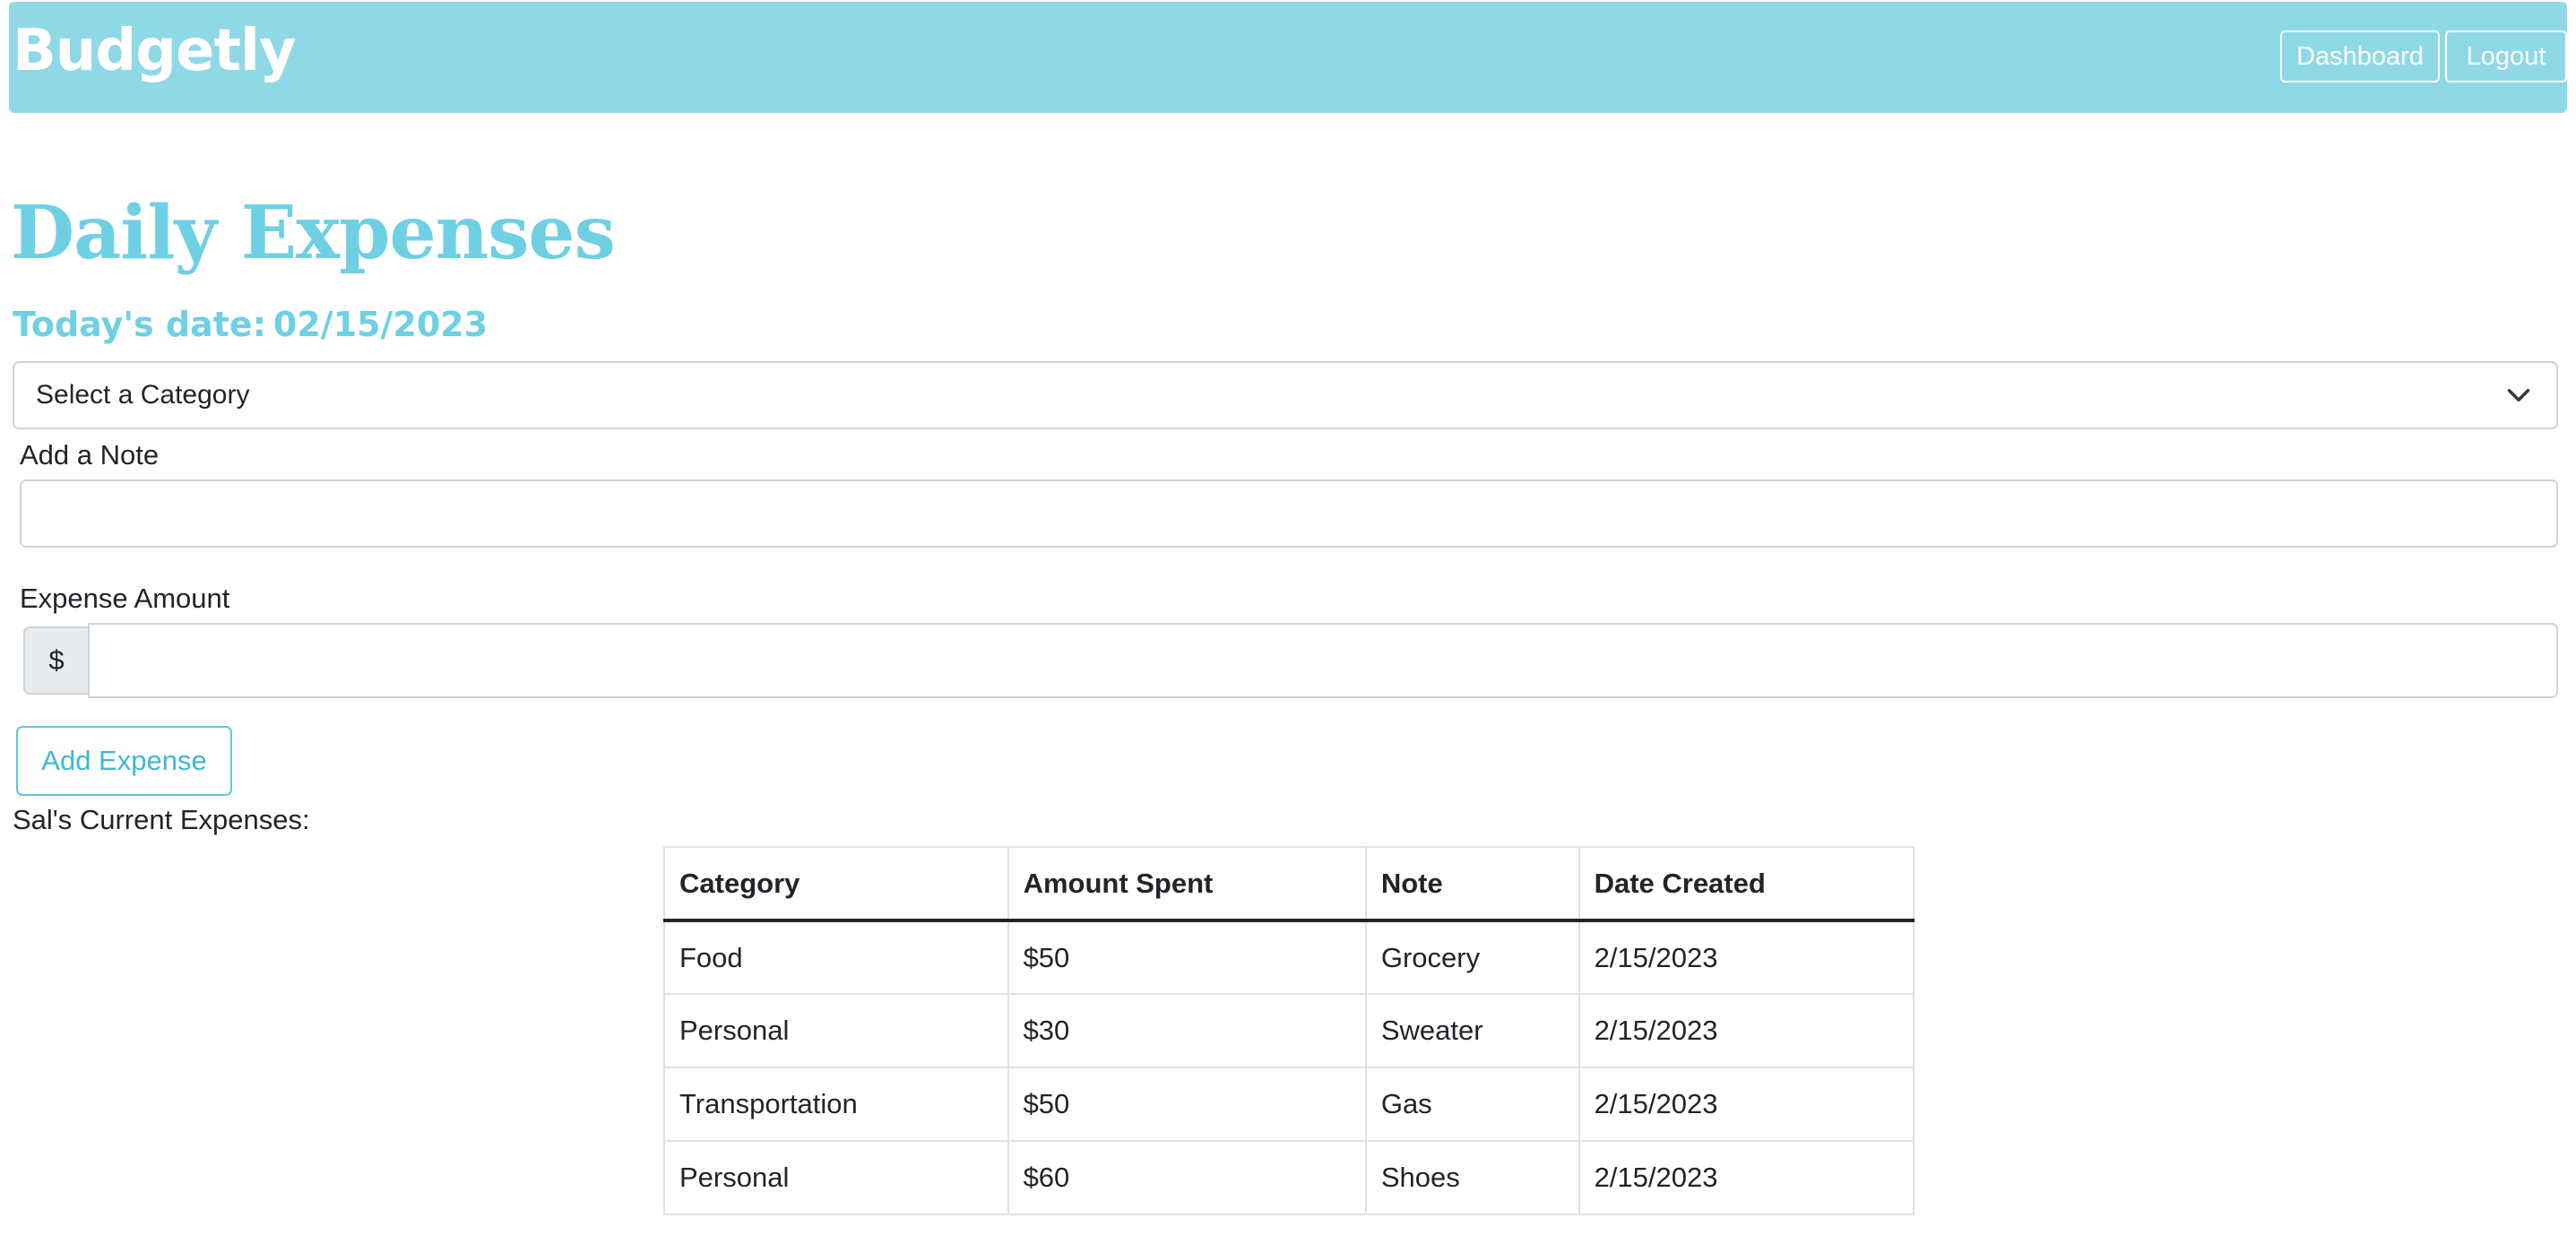 This screenshot has height=1244, width=2576. What do you see at coordinates (1472, 884) in the screenshot?
I see `column-header-note: Note` at bounding box center [1472, 884].